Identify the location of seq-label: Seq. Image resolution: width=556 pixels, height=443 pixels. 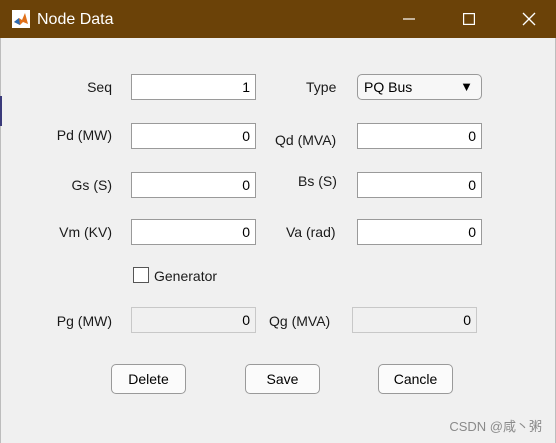
(99, 87).